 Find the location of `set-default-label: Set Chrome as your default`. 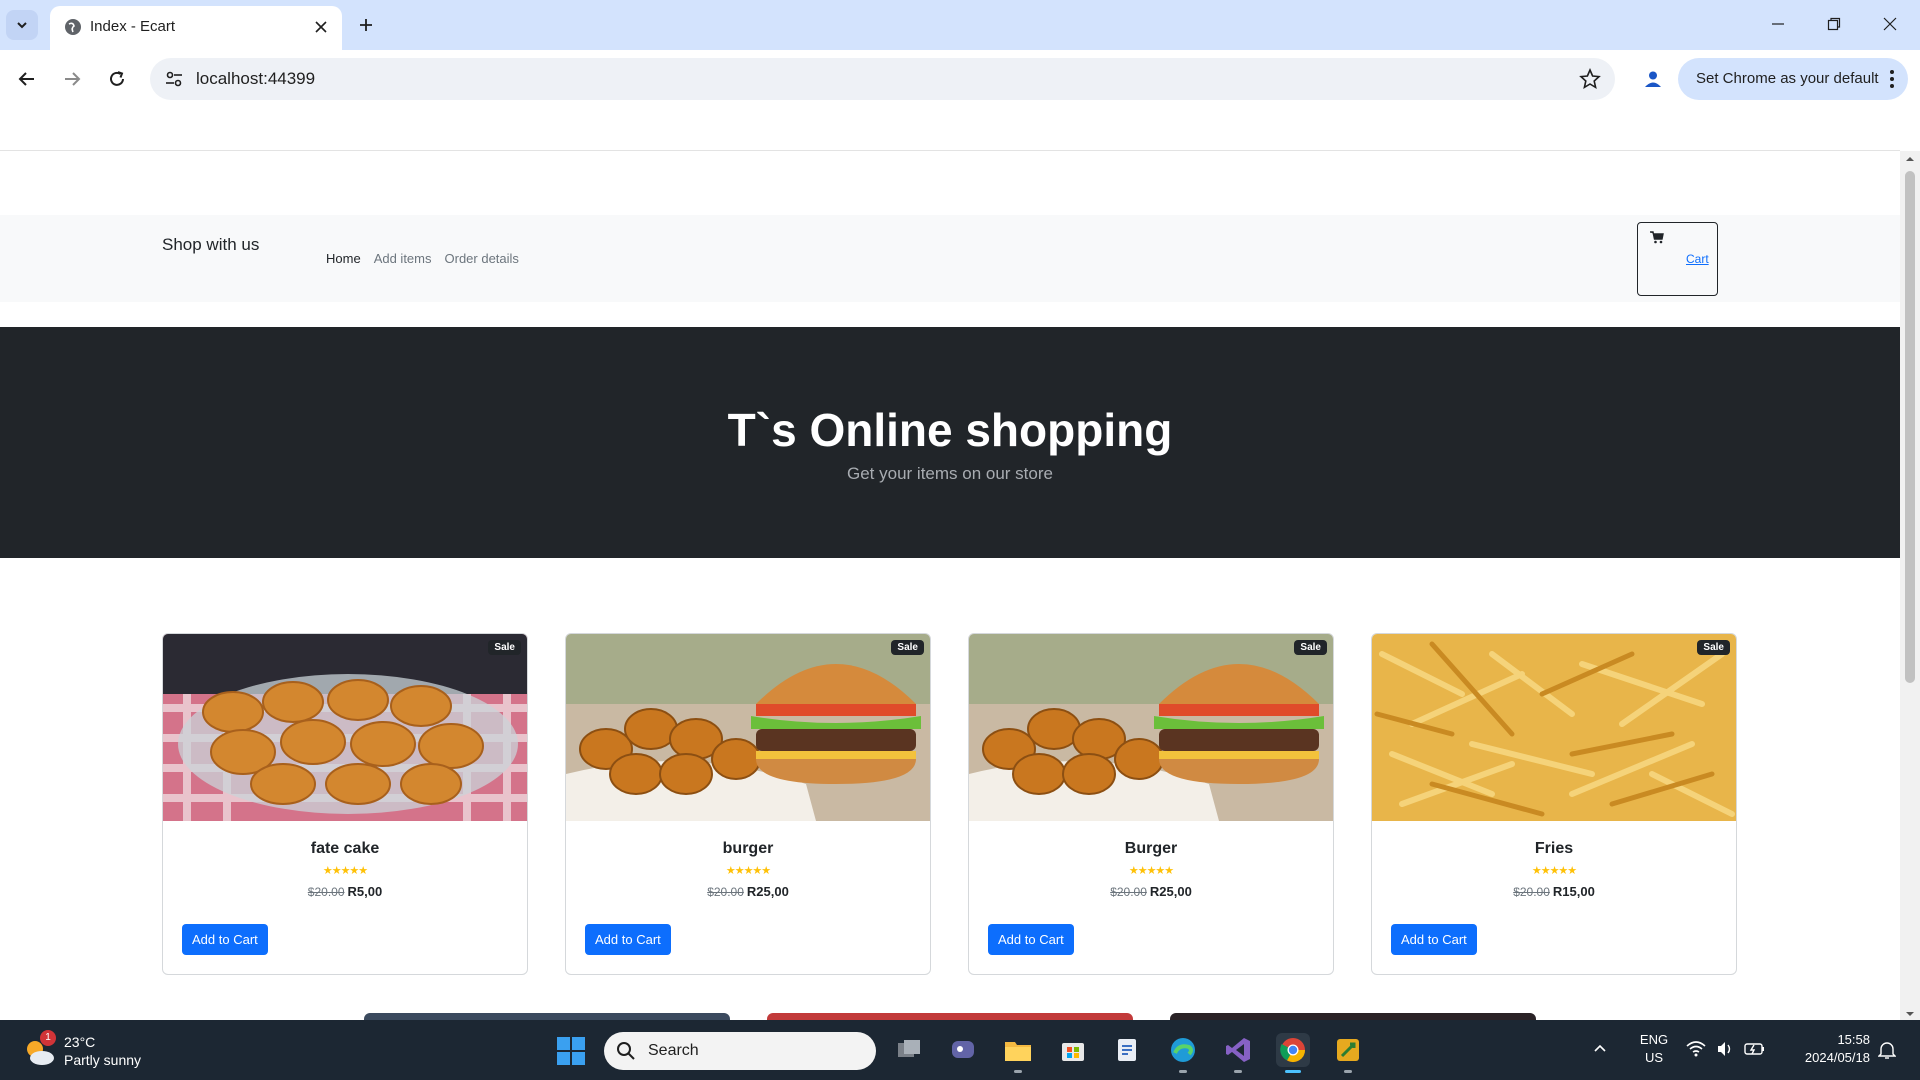

set-default-label: Set Chrome as your default is located at coordinates (1787, 78).